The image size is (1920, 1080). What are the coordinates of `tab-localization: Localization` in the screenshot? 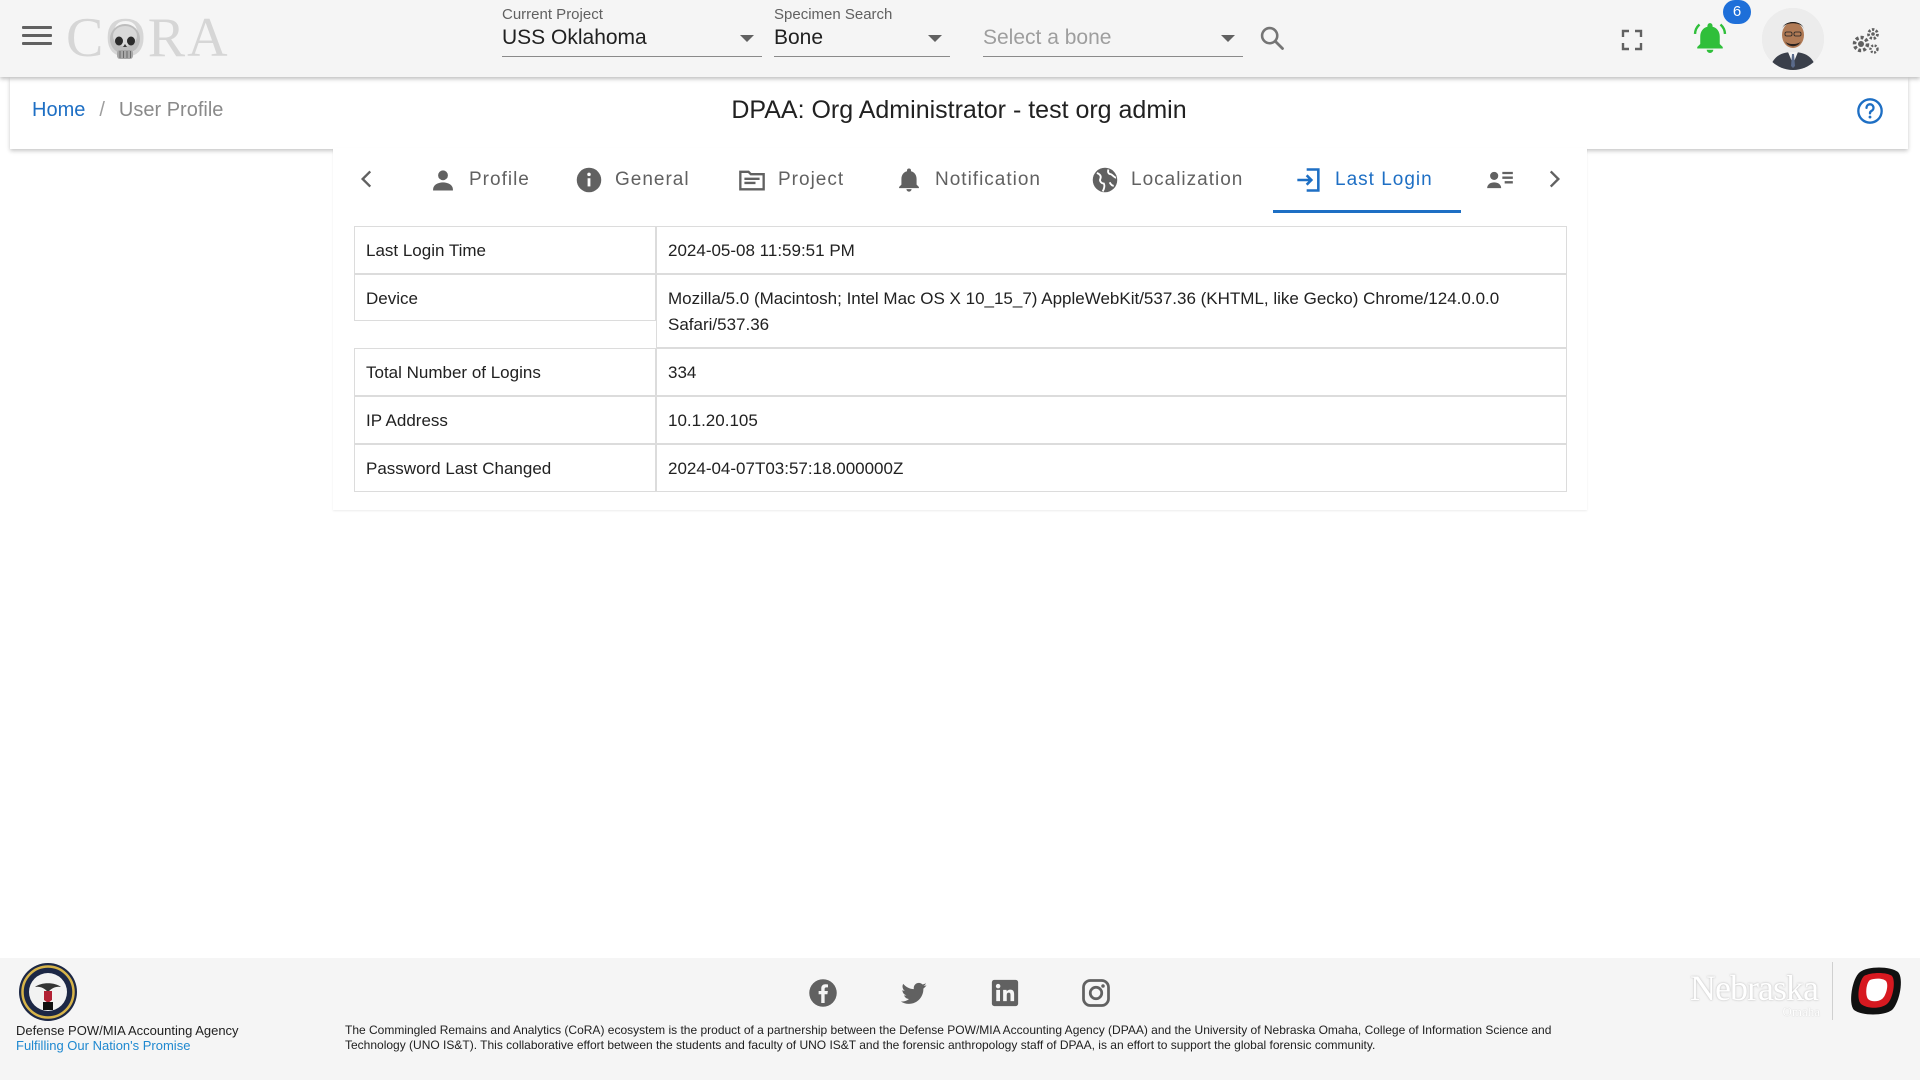 It's located at (1167, 180).